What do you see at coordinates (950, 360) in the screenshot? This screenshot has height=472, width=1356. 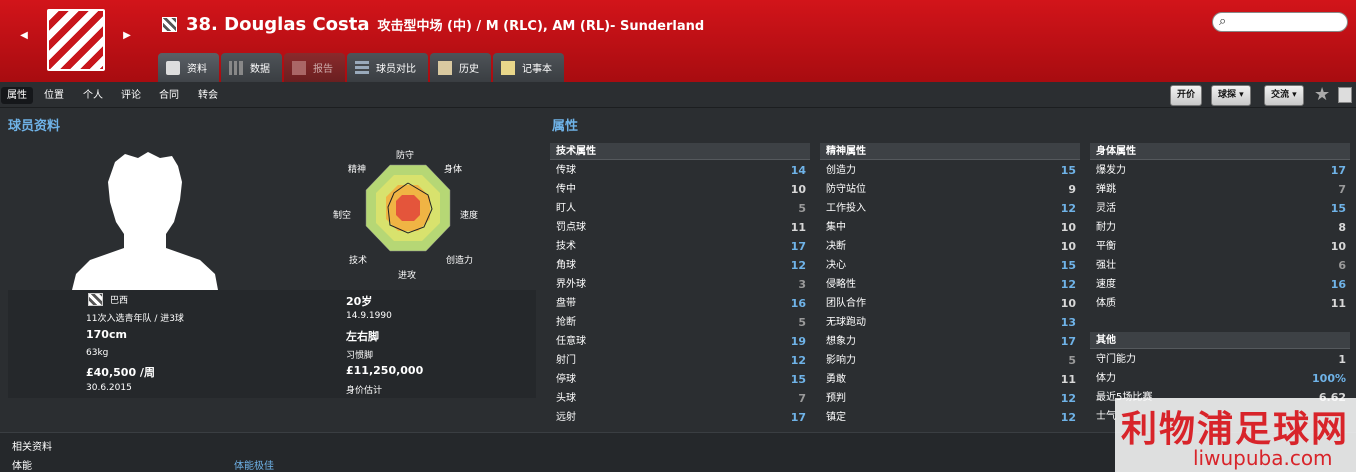 I see `attribute-row: 影响力 5` at bounding box center [950, 360].